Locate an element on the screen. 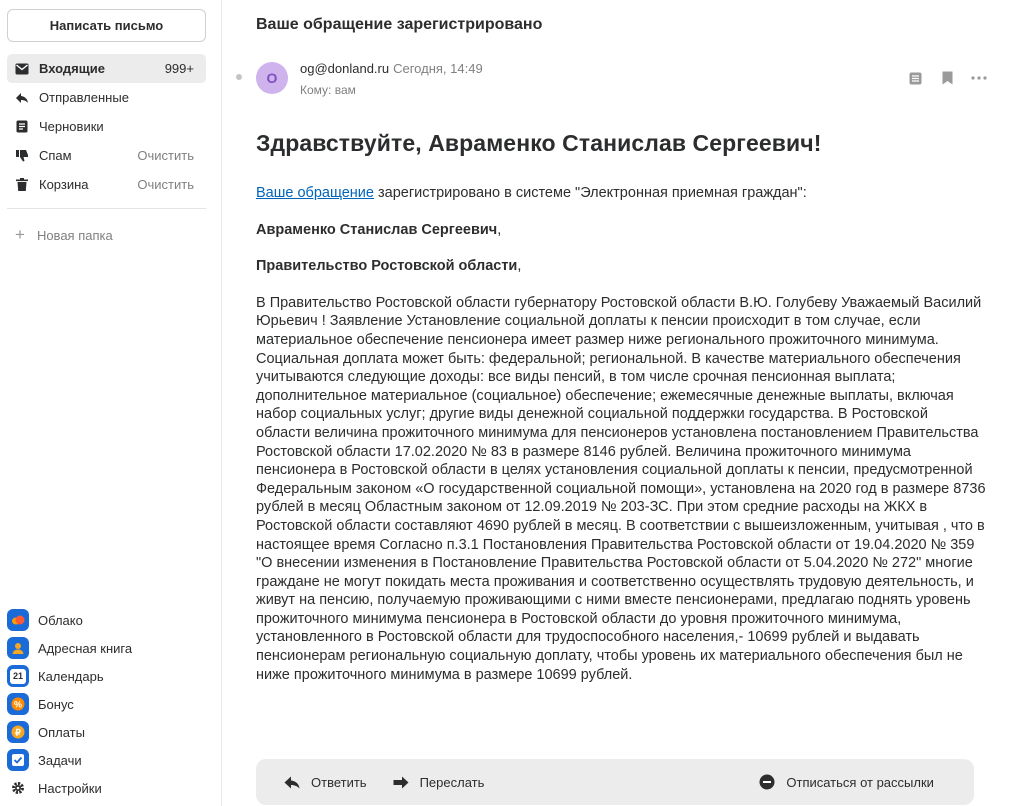 The image size is (1010, 806). message-subject: Ваше обращение зарегистрировано is located at coordinates (399, 24).